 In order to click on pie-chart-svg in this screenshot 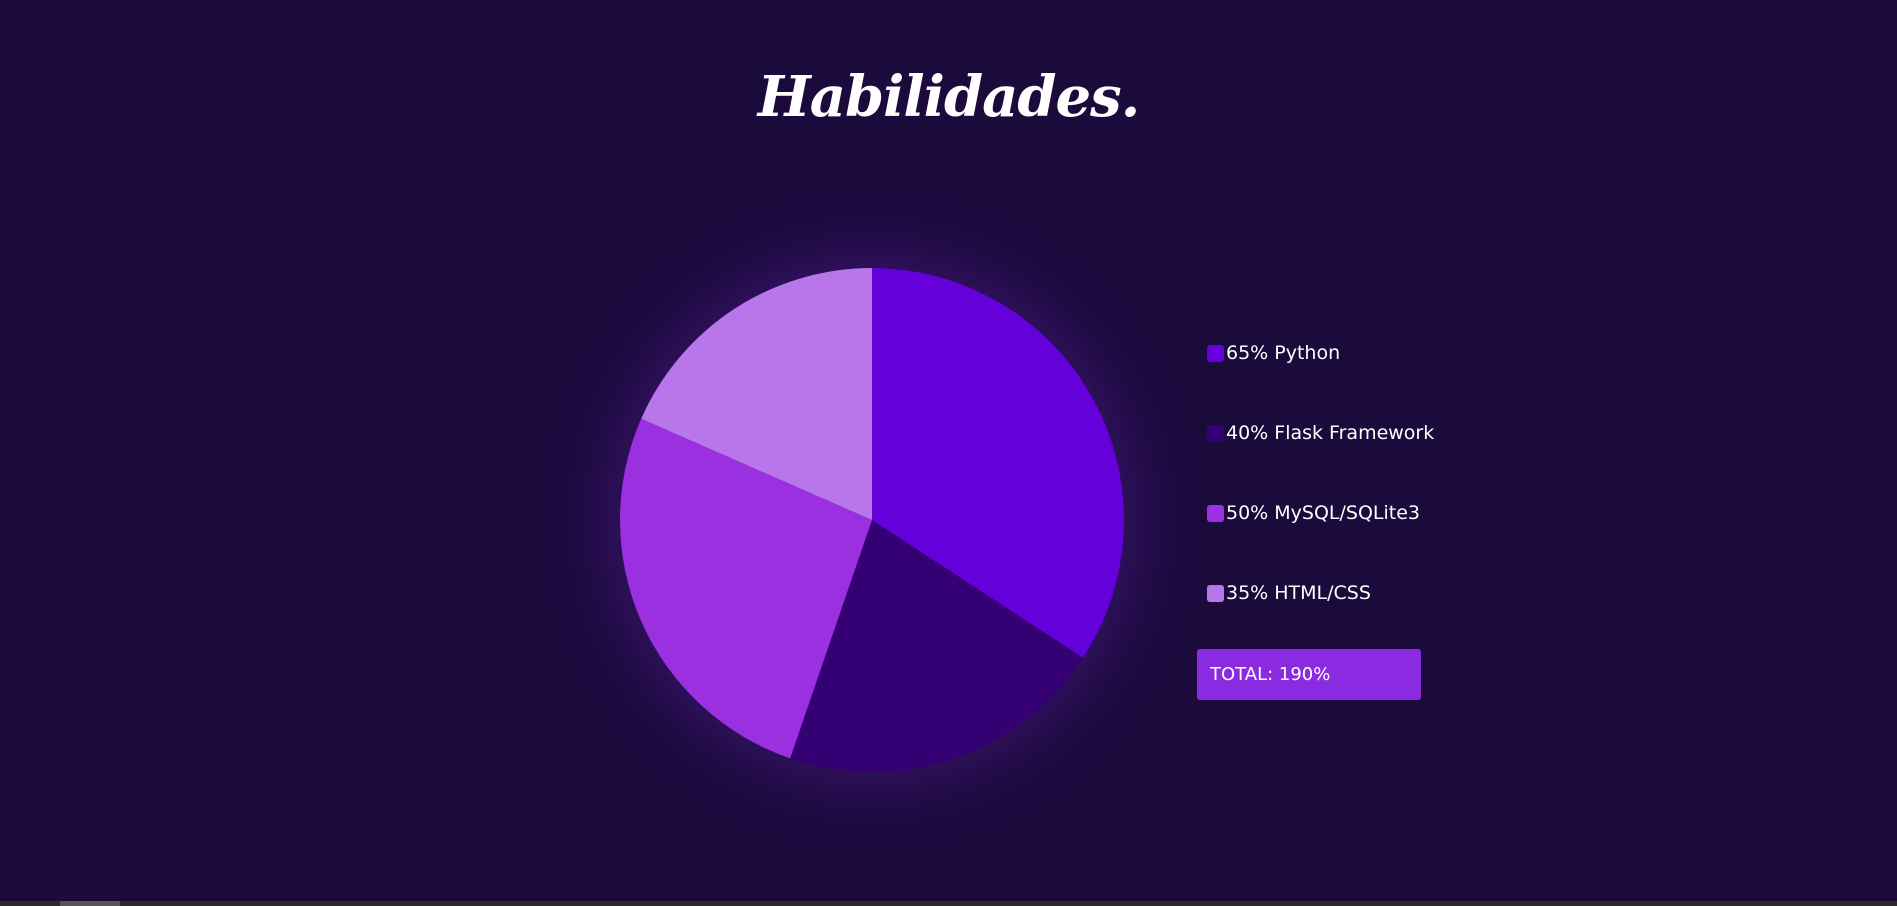, I will do `click(872, 520)`.